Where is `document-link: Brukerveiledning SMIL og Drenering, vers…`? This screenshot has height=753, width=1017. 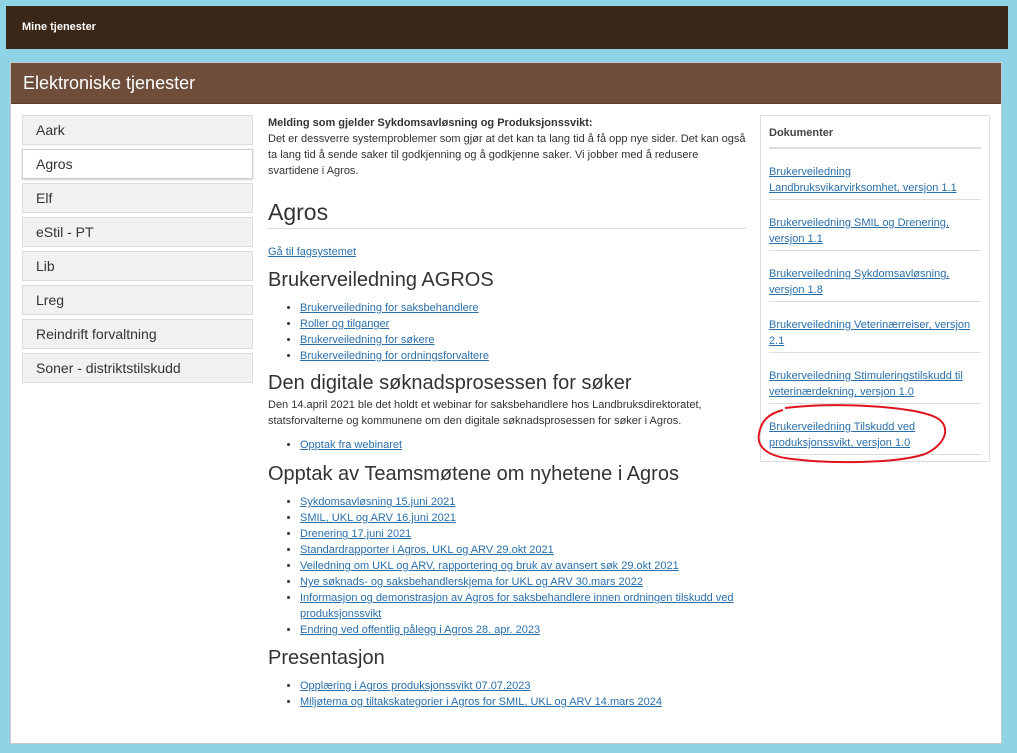
document-link: Brukerveiledning SMIL og Drenering, vers… is located at coordinates (859, 231).